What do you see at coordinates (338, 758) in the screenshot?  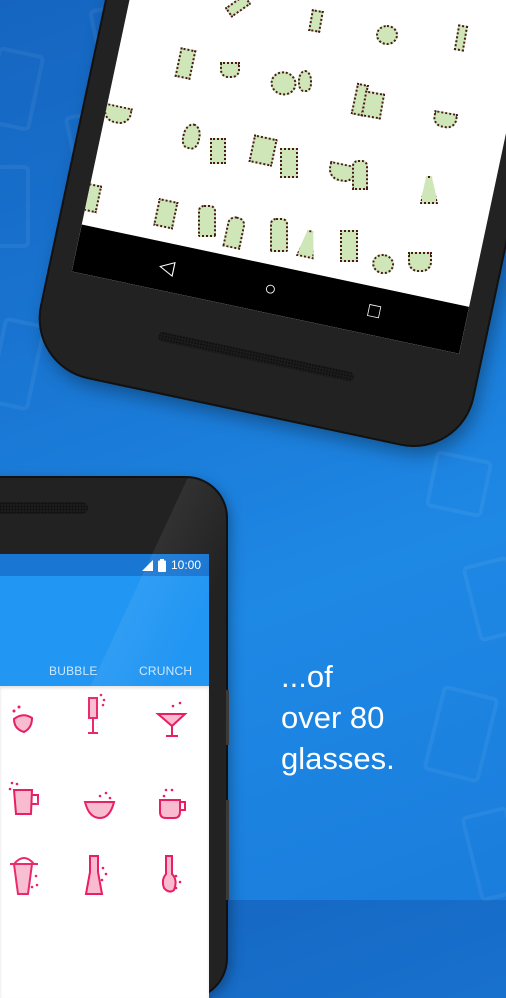 I see `tagline-line-3: glasses.` at bounding box center [338, 758].